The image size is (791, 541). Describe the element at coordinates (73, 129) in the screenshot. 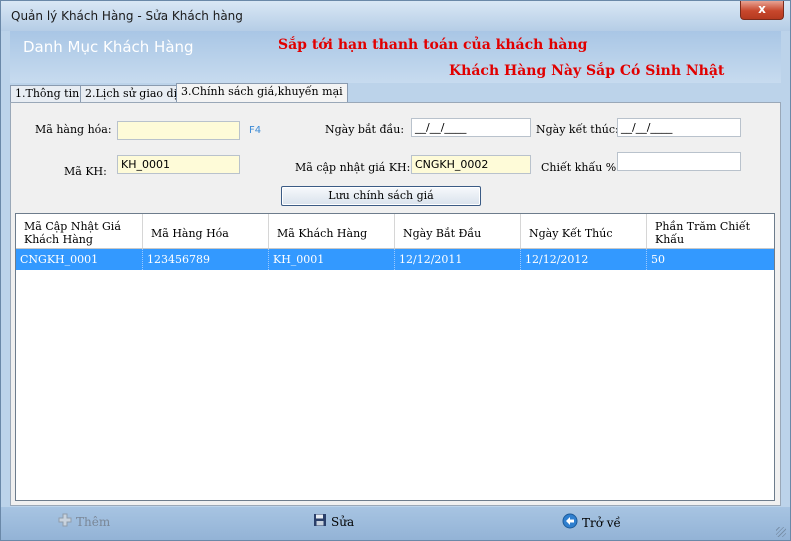

I see `product-code-label: Mã hàng hóa:` at that location.